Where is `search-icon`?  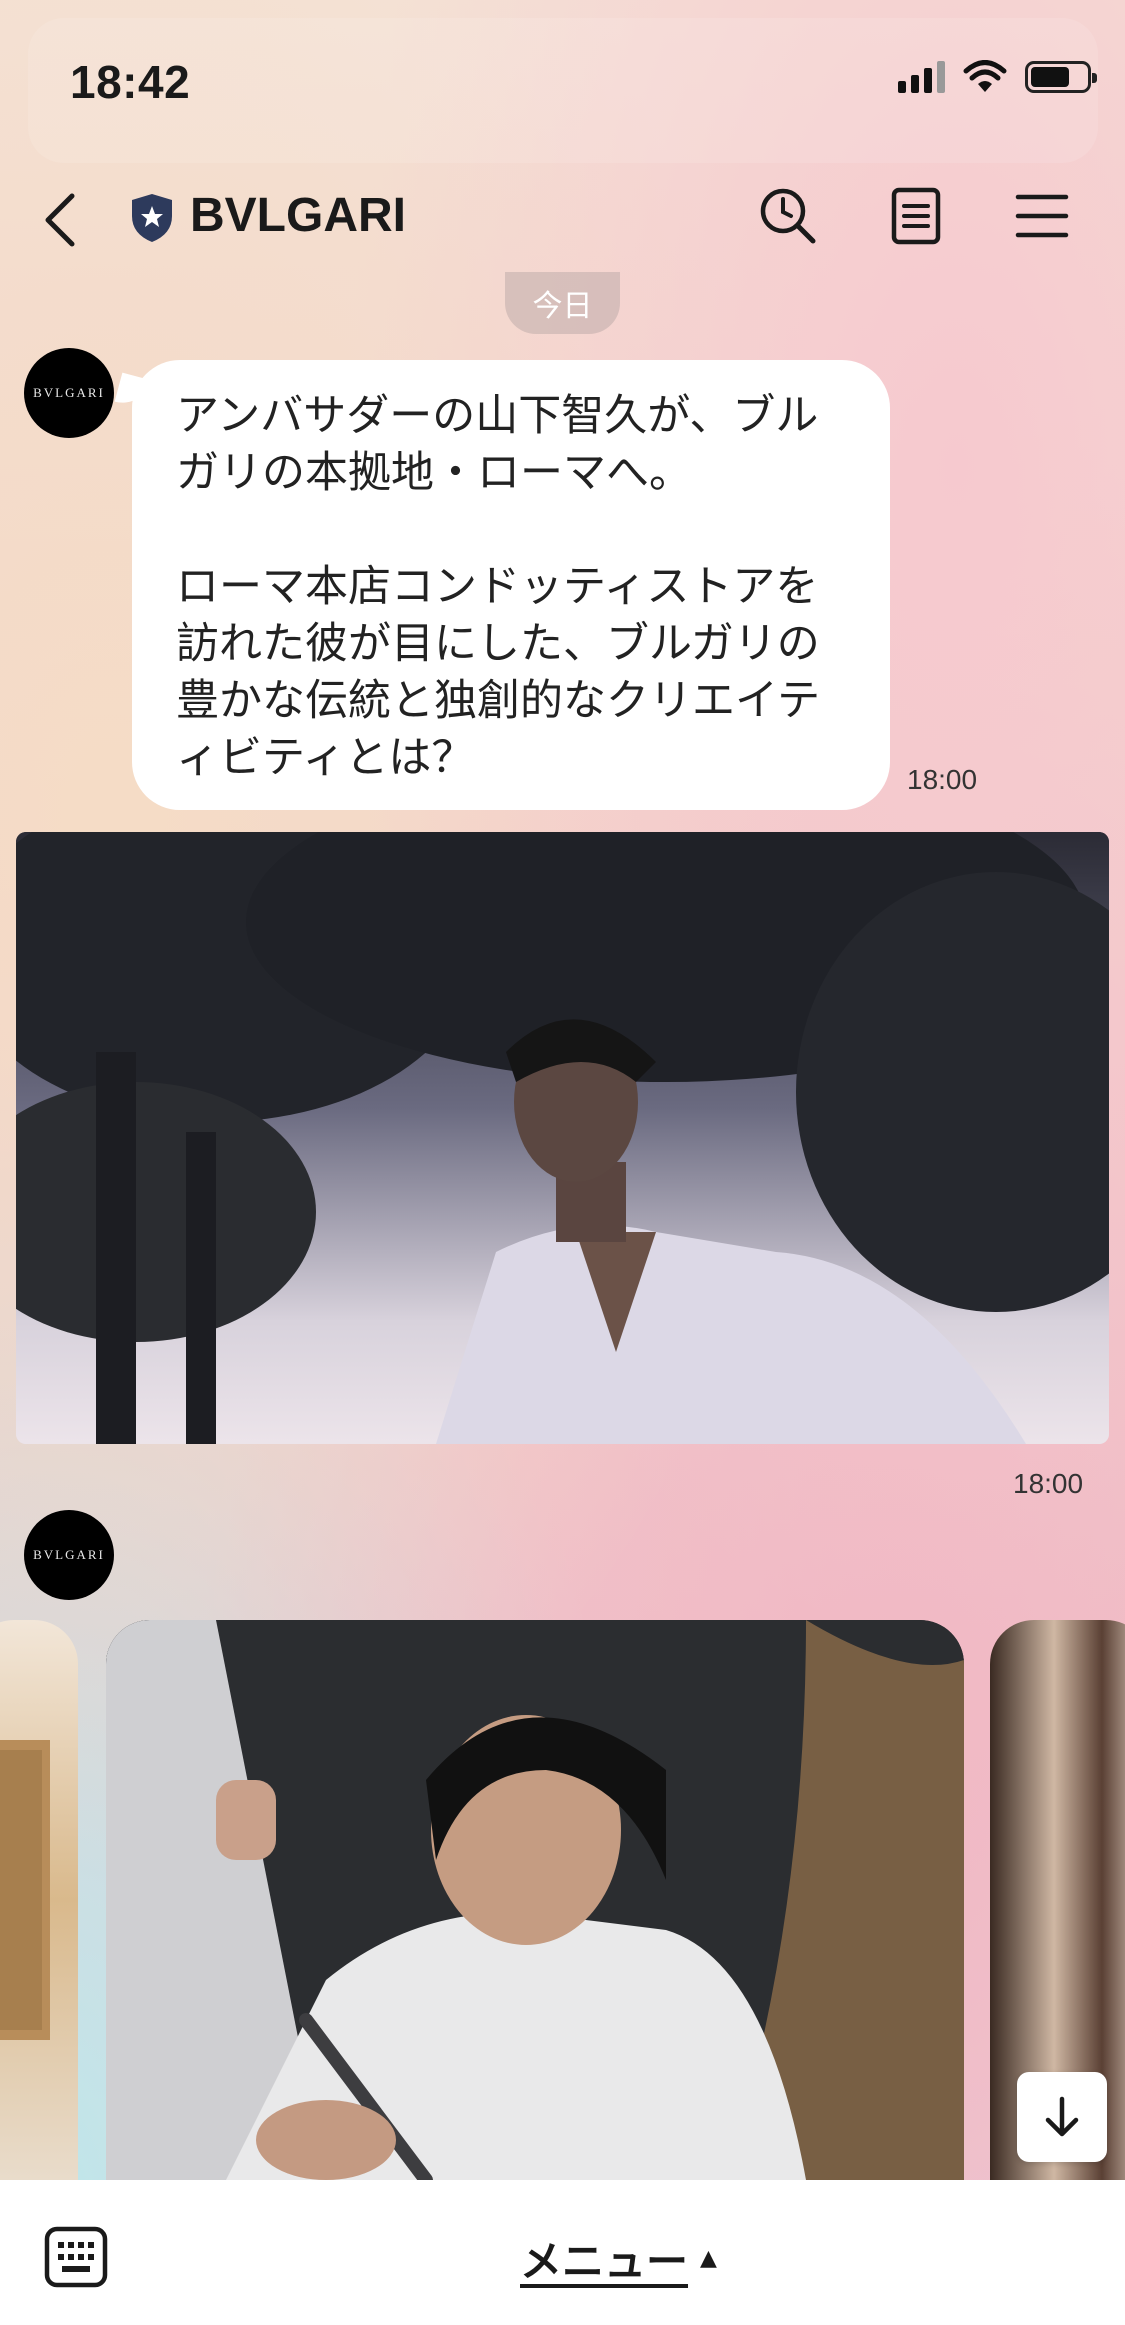 search-icon is located at coordinates (788, 216).